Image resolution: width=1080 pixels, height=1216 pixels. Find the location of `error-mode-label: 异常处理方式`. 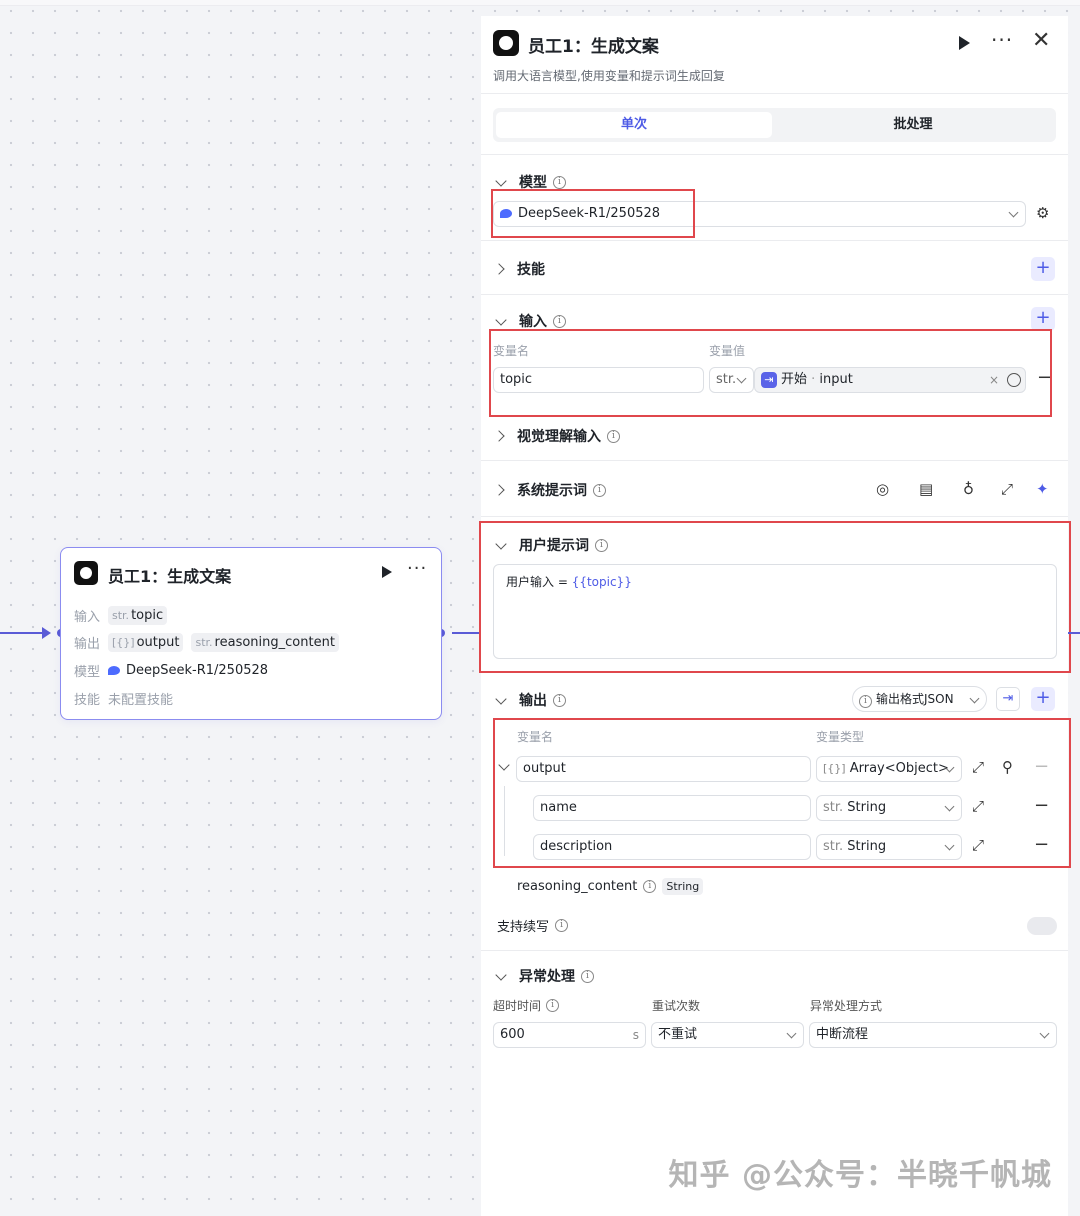

error-mode-label: 异常处理方式 is located at coordinates (846, 1006).